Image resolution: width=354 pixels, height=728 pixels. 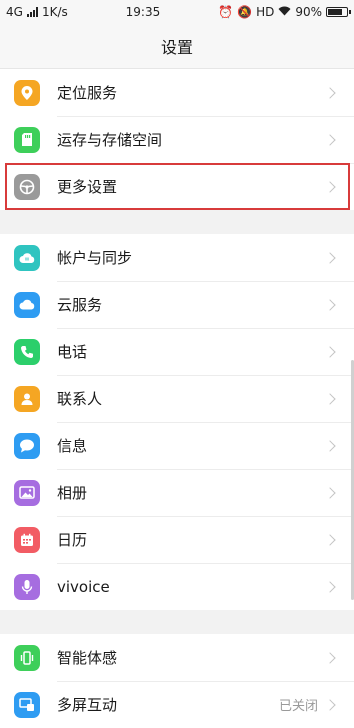 I want to click on location-pin-icon, so click(x=27, y=92).